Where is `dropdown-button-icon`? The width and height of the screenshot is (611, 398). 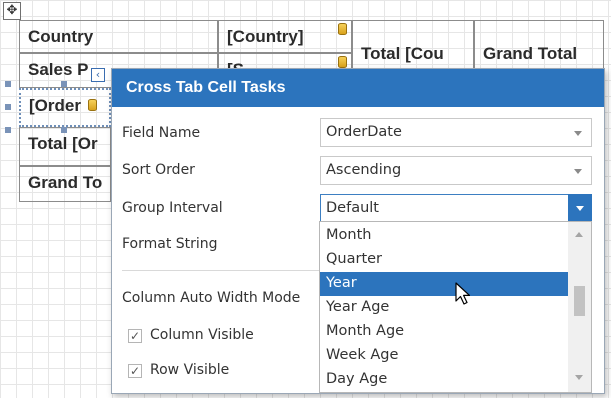 dropdown-button-icon is located at coordinates (580, 208).